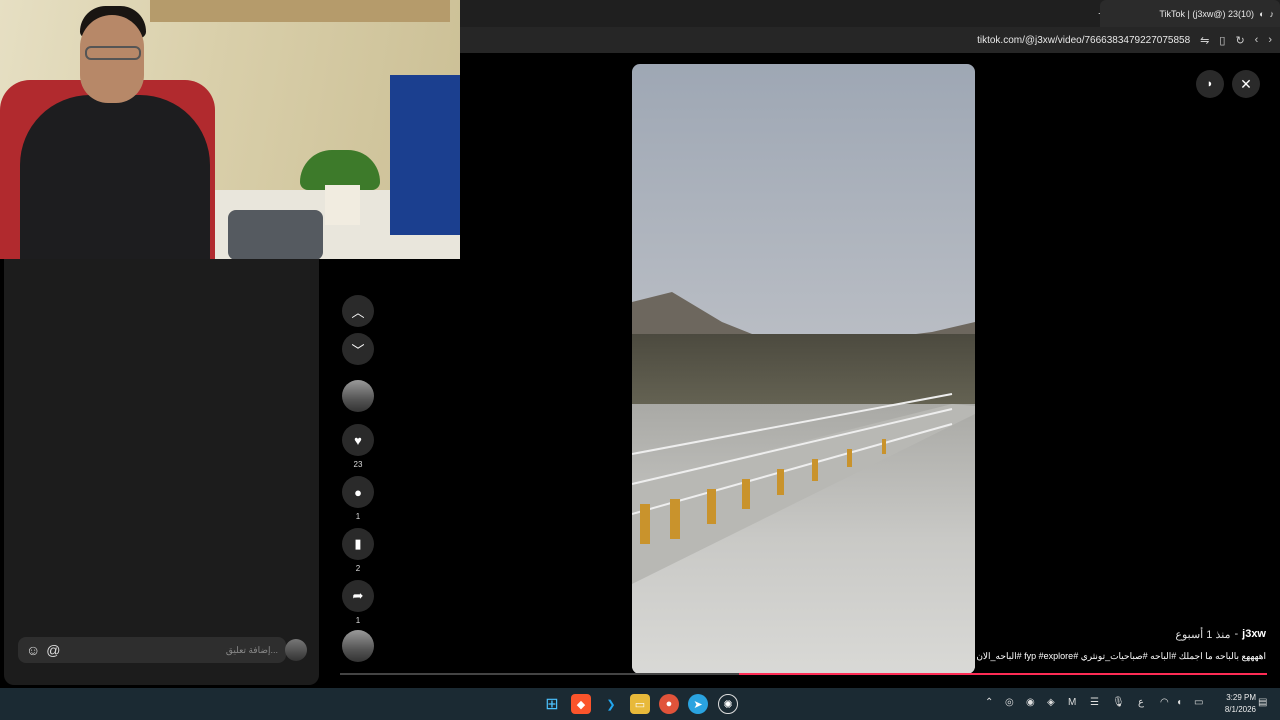  What do you see at coordinates (698, 704) in the screenshot?
I see `telegram-icon: ➤` at bounding box center [698, 704].